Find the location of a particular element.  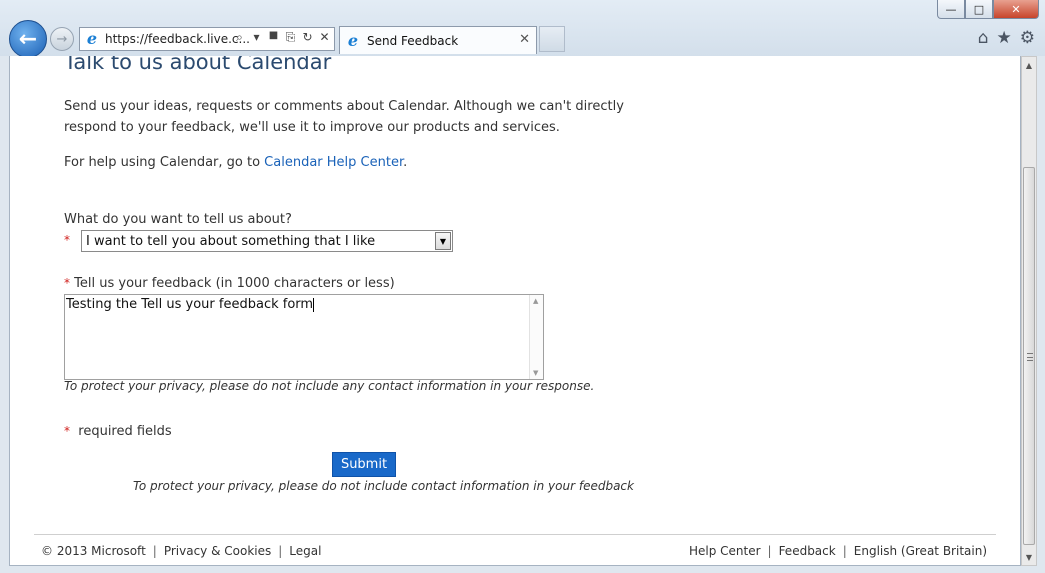

address-bar: e https://feedback.live.c... ⌕ ▾ ■ ⎘ ↻ ✕ is located at coordinates (207, 39).